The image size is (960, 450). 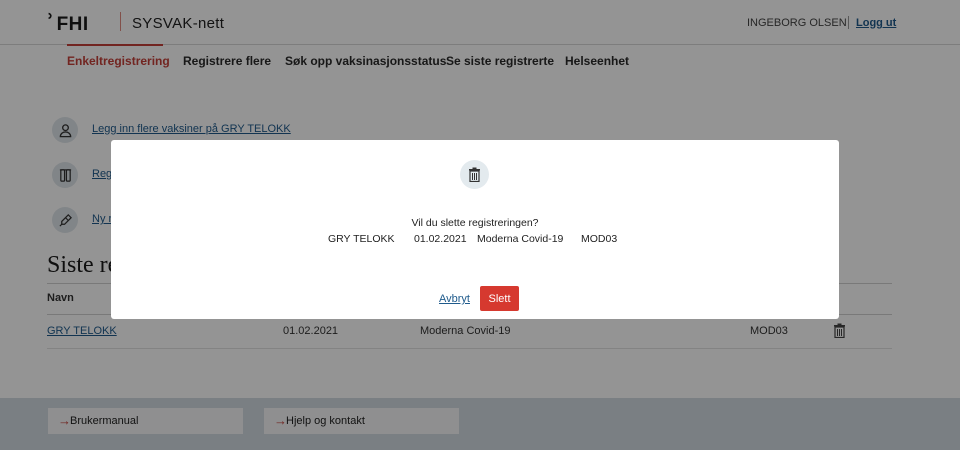 I want to click on delete-button: Slett, so click(x=499, y=298).